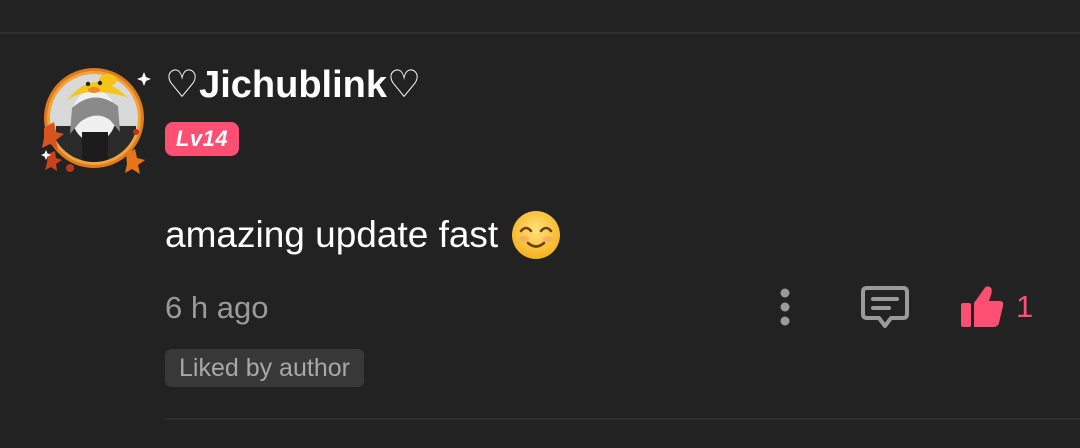  I want to click on level-label: Lv14, so click(202, 138).